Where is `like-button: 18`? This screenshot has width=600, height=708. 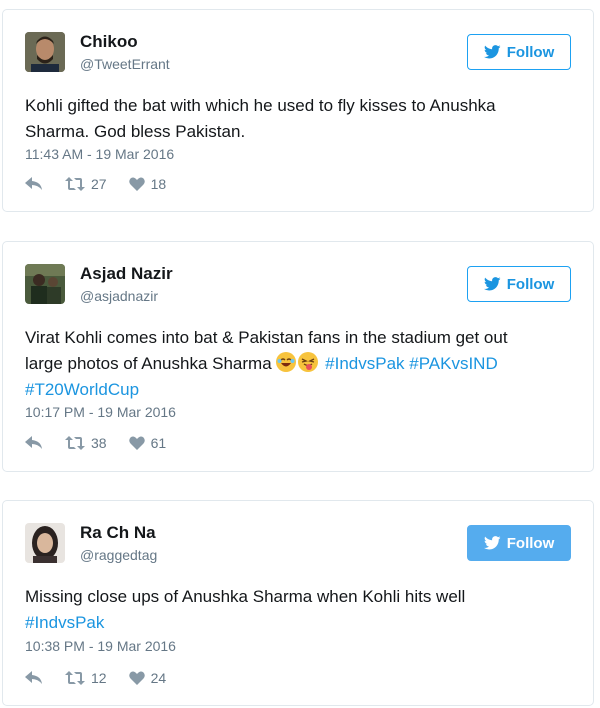
like-button: 18 is located at coordinates (147, 184).